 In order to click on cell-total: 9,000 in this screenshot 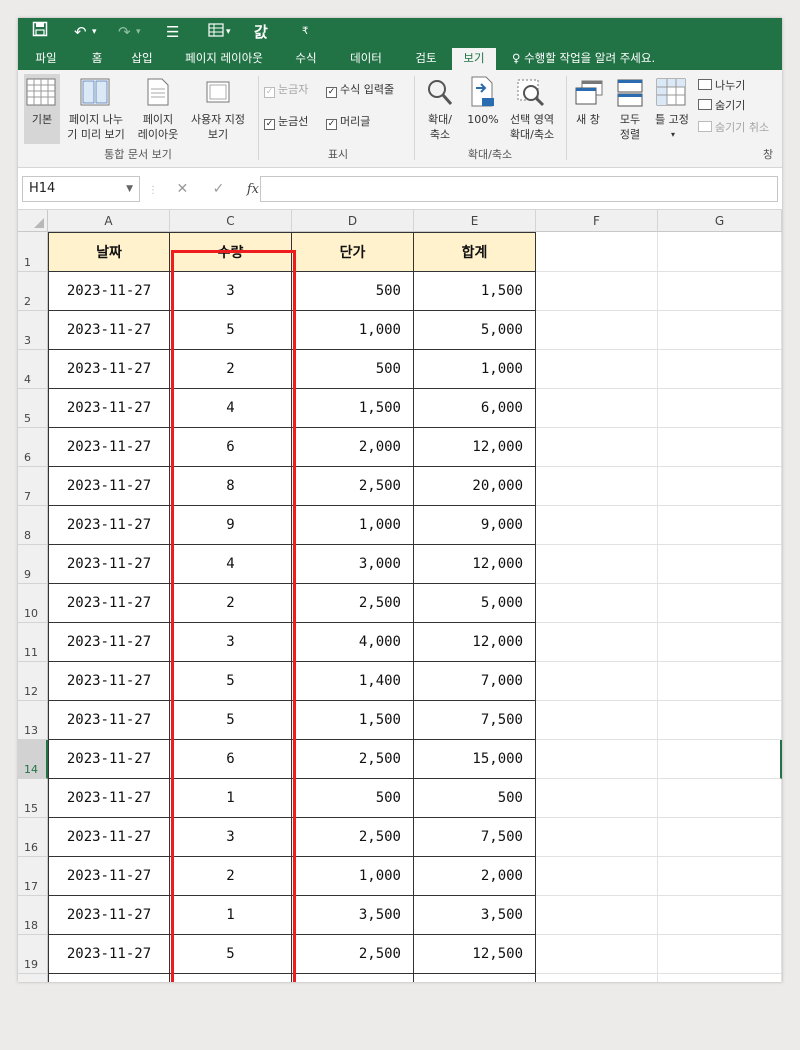, I will do `click(475, 525)`.